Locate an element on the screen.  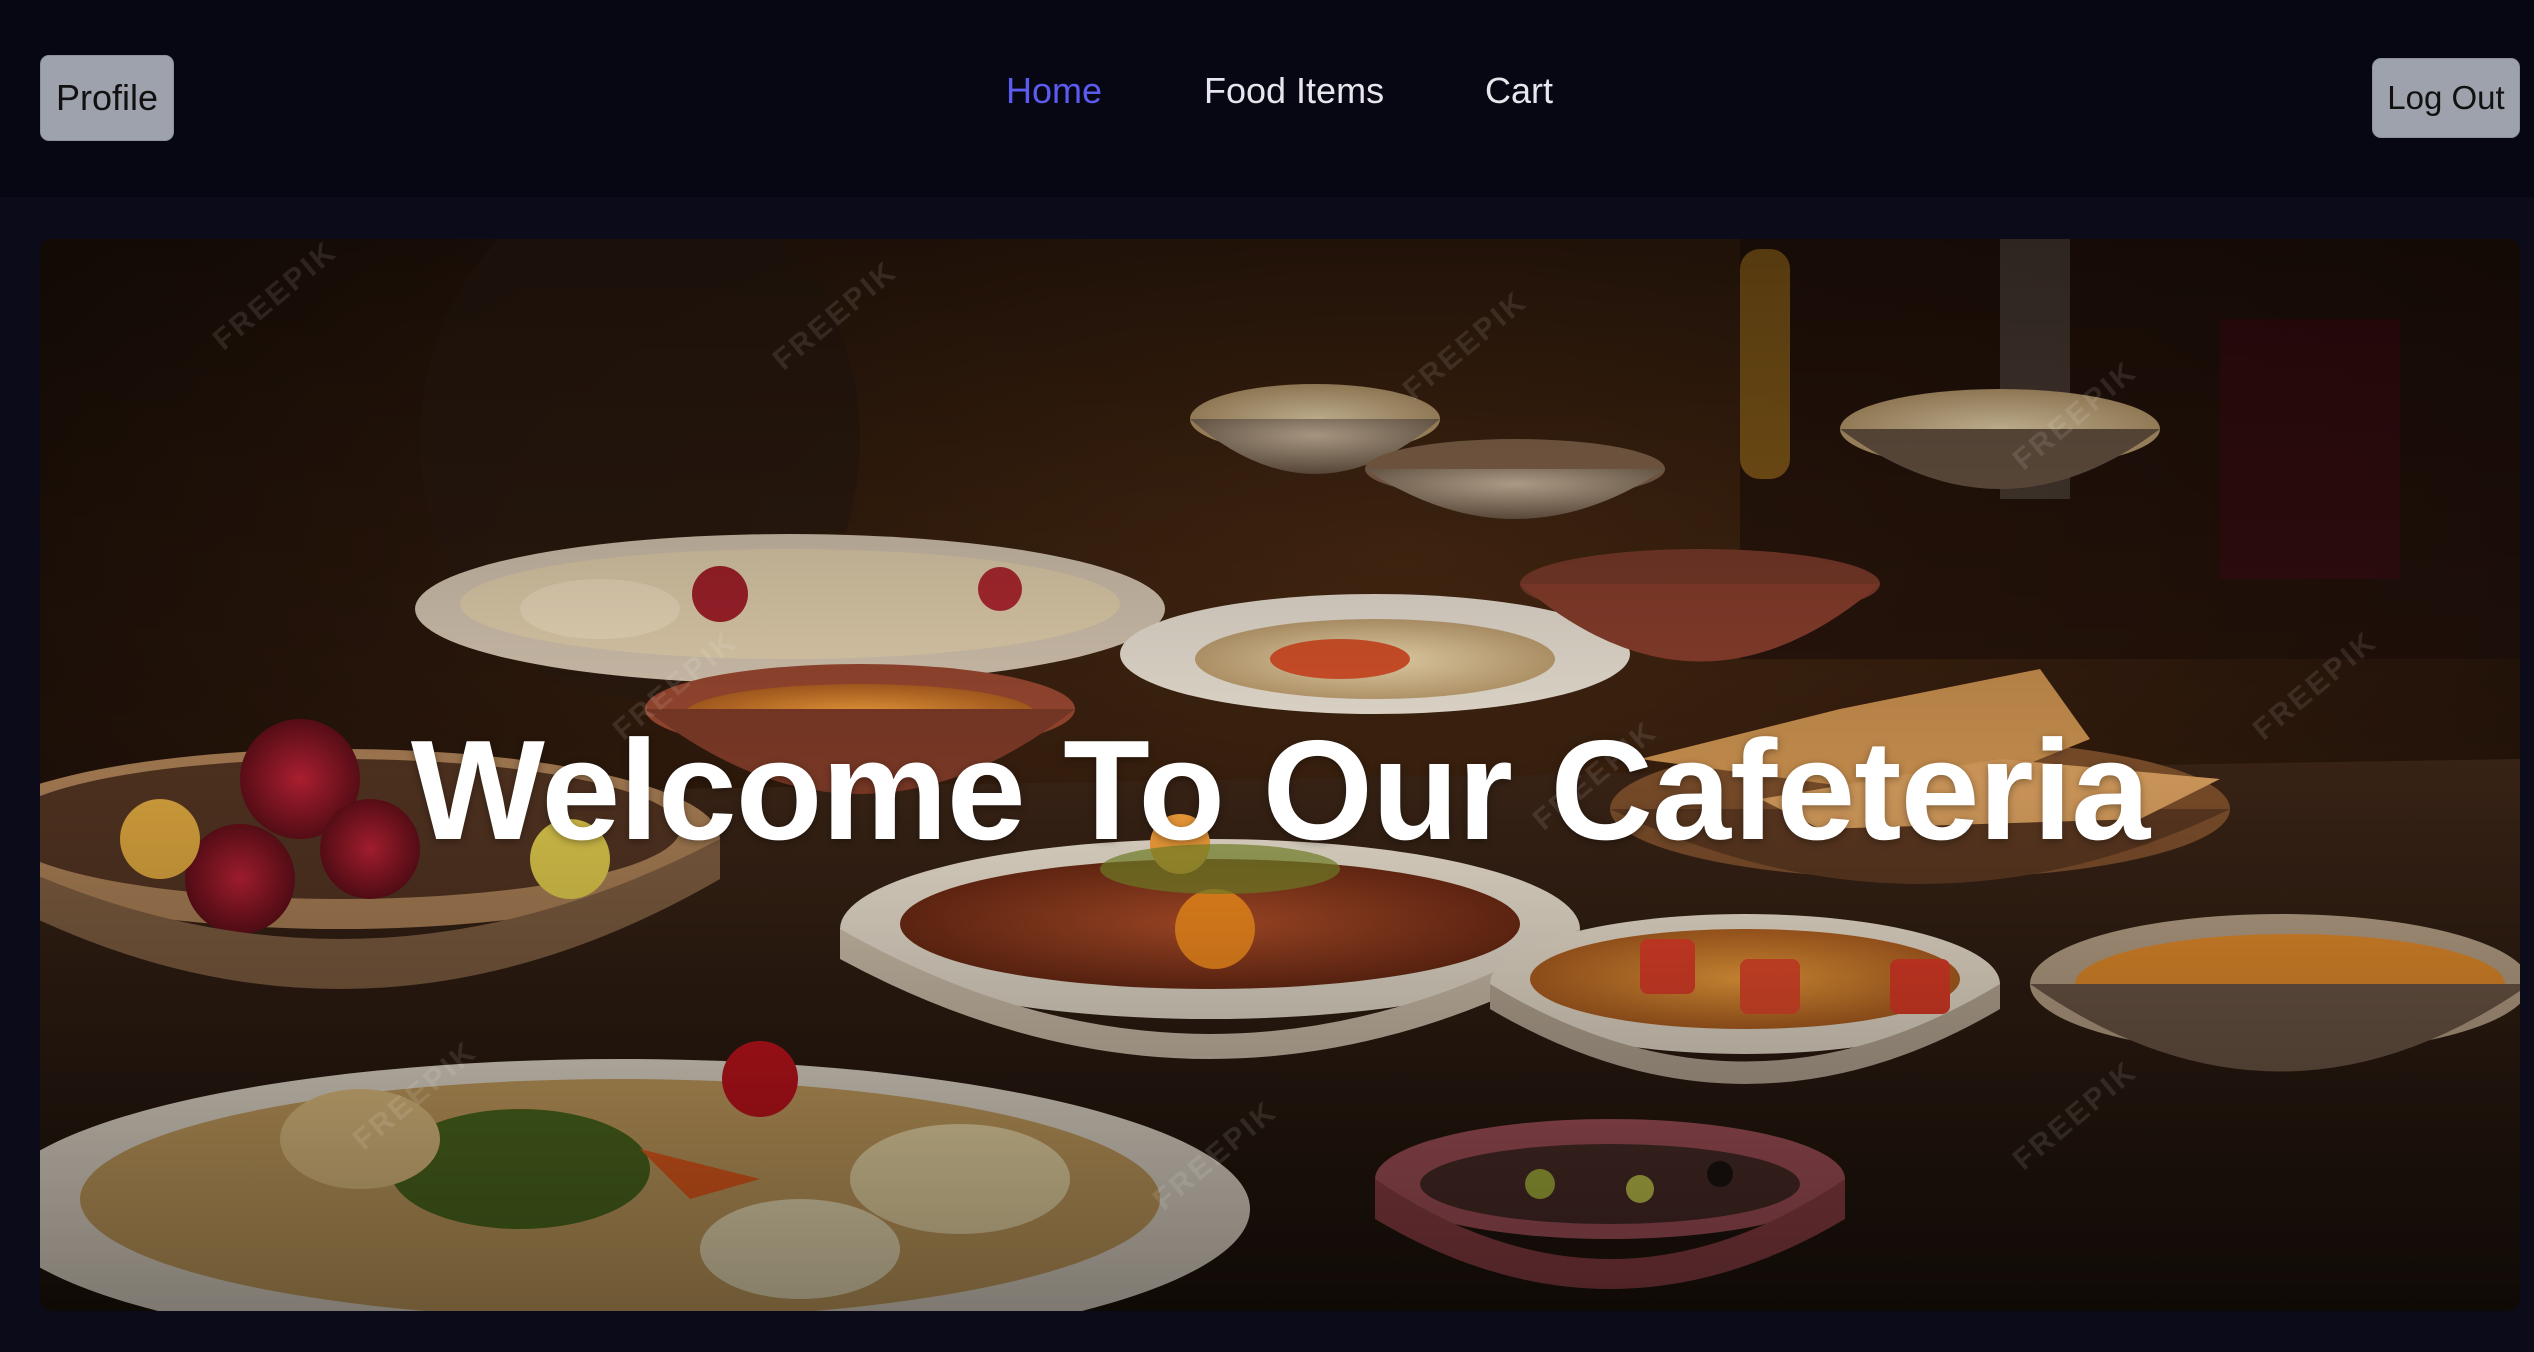
logout-button: Log Out is located at coordinates (2446, 98).